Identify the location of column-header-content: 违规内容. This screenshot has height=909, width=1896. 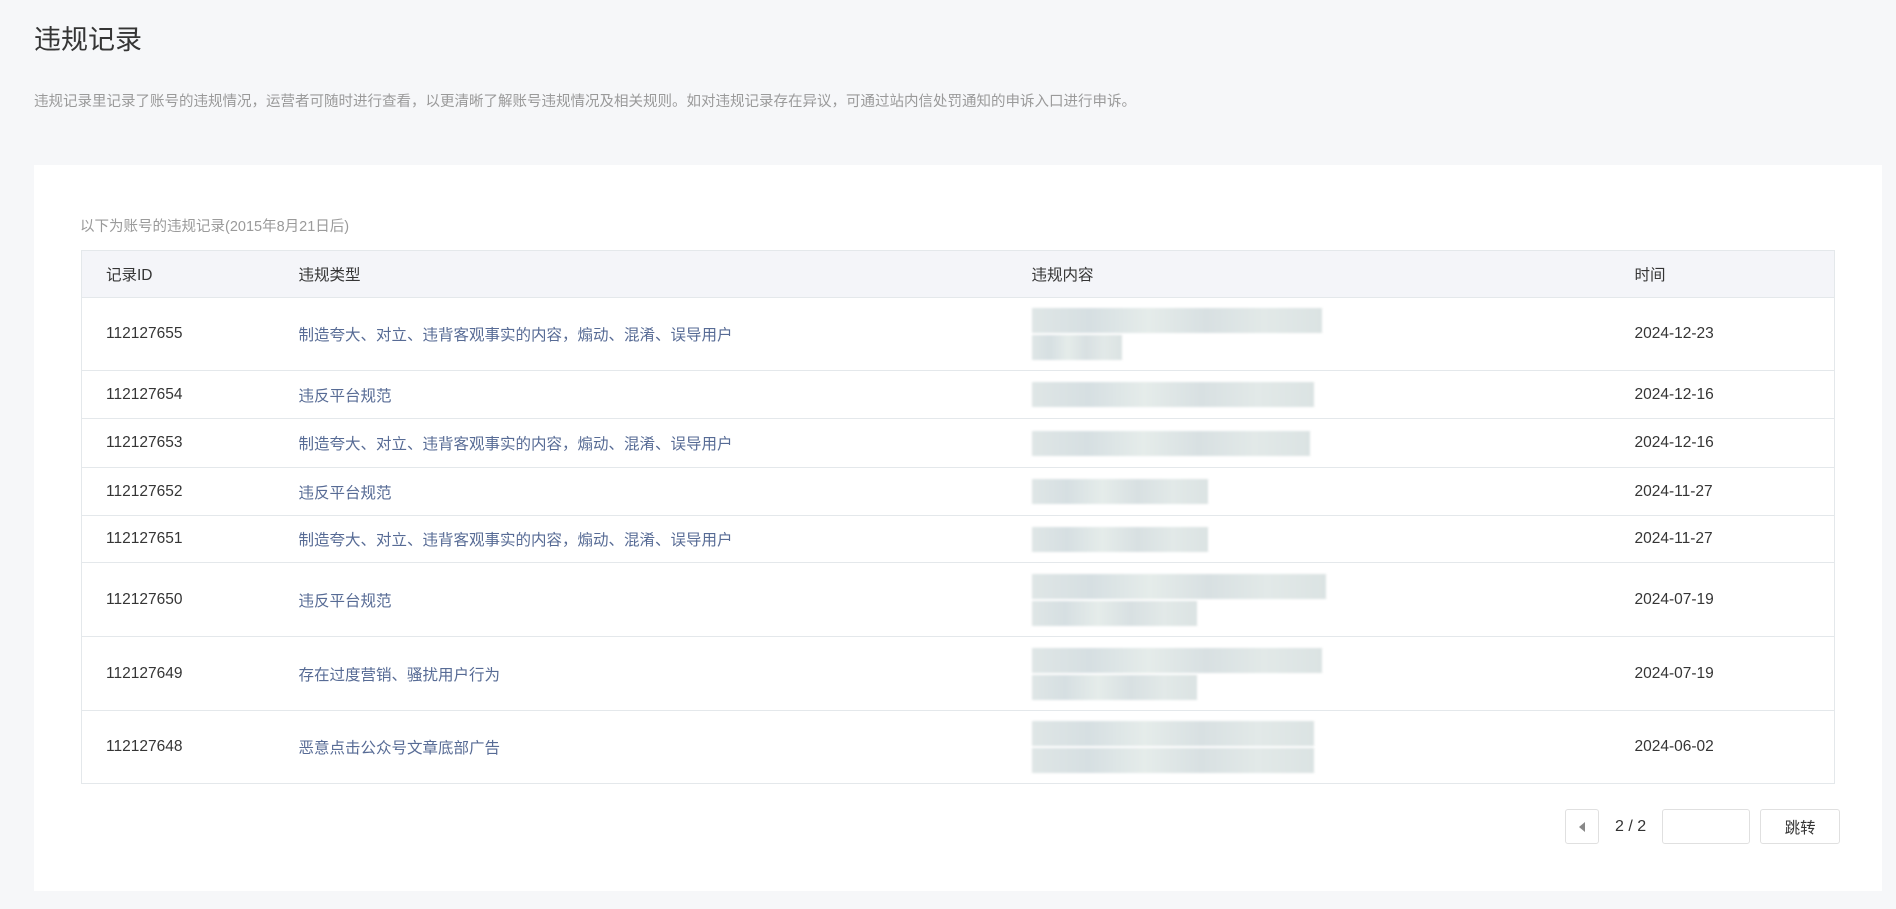
(1333, 274).